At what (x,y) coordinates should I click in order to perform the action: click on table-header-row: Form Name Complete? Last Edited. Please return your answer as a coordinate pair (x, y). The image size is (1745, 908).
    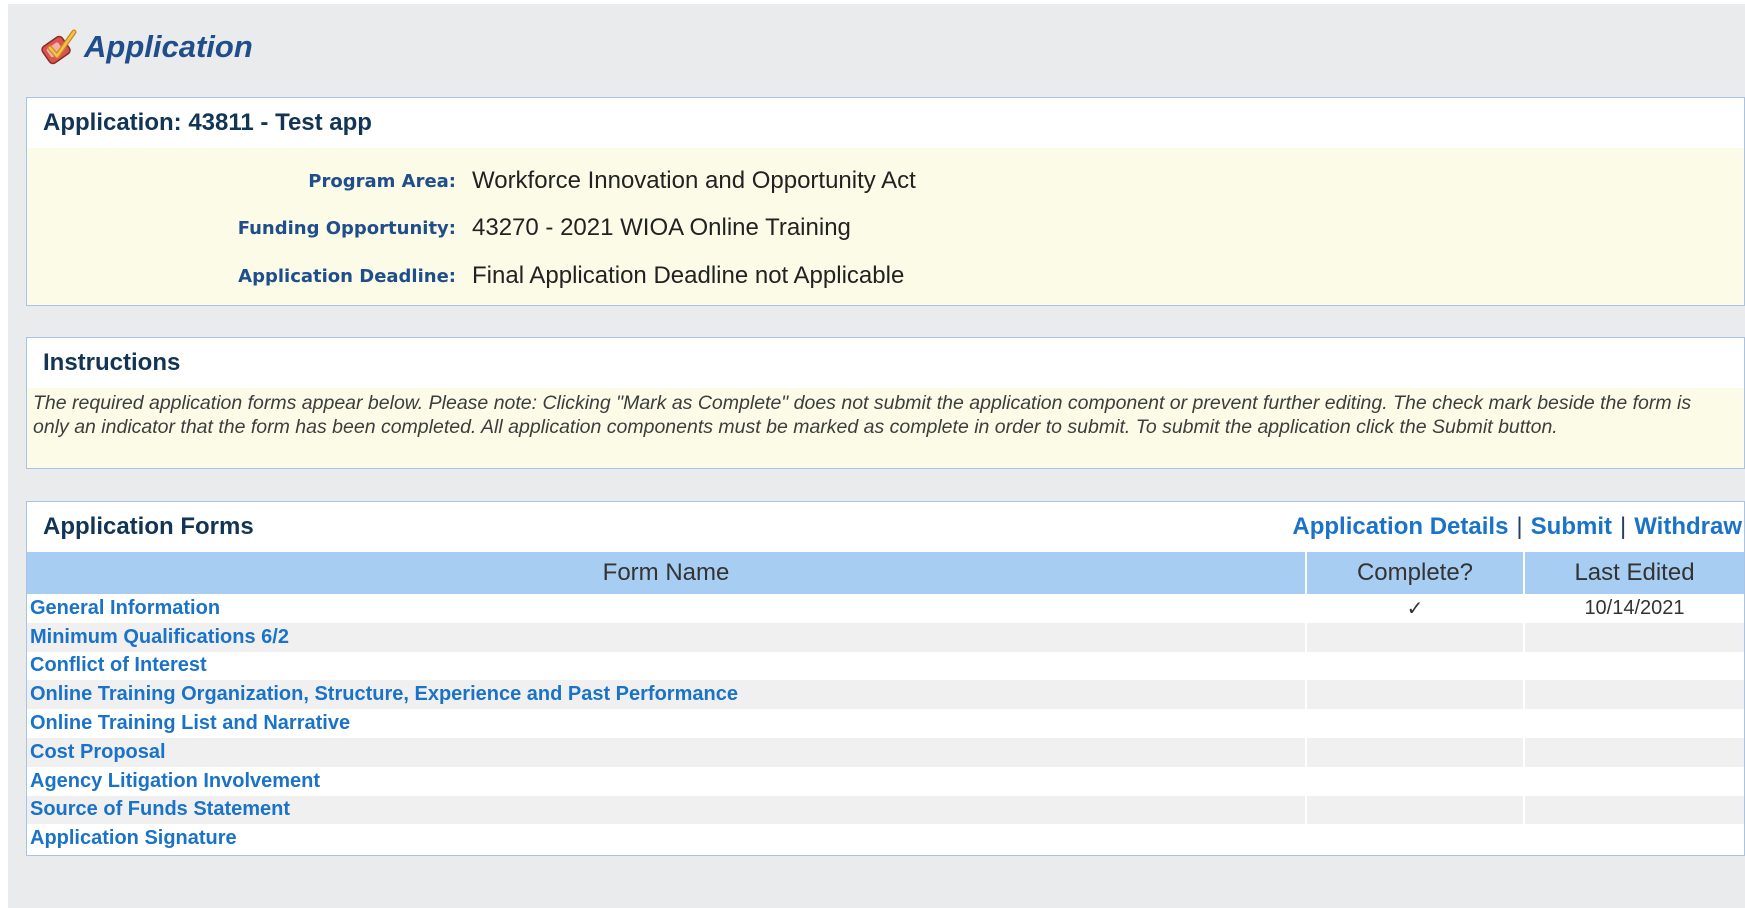
    Looking at the image, I should click on (885, 573).